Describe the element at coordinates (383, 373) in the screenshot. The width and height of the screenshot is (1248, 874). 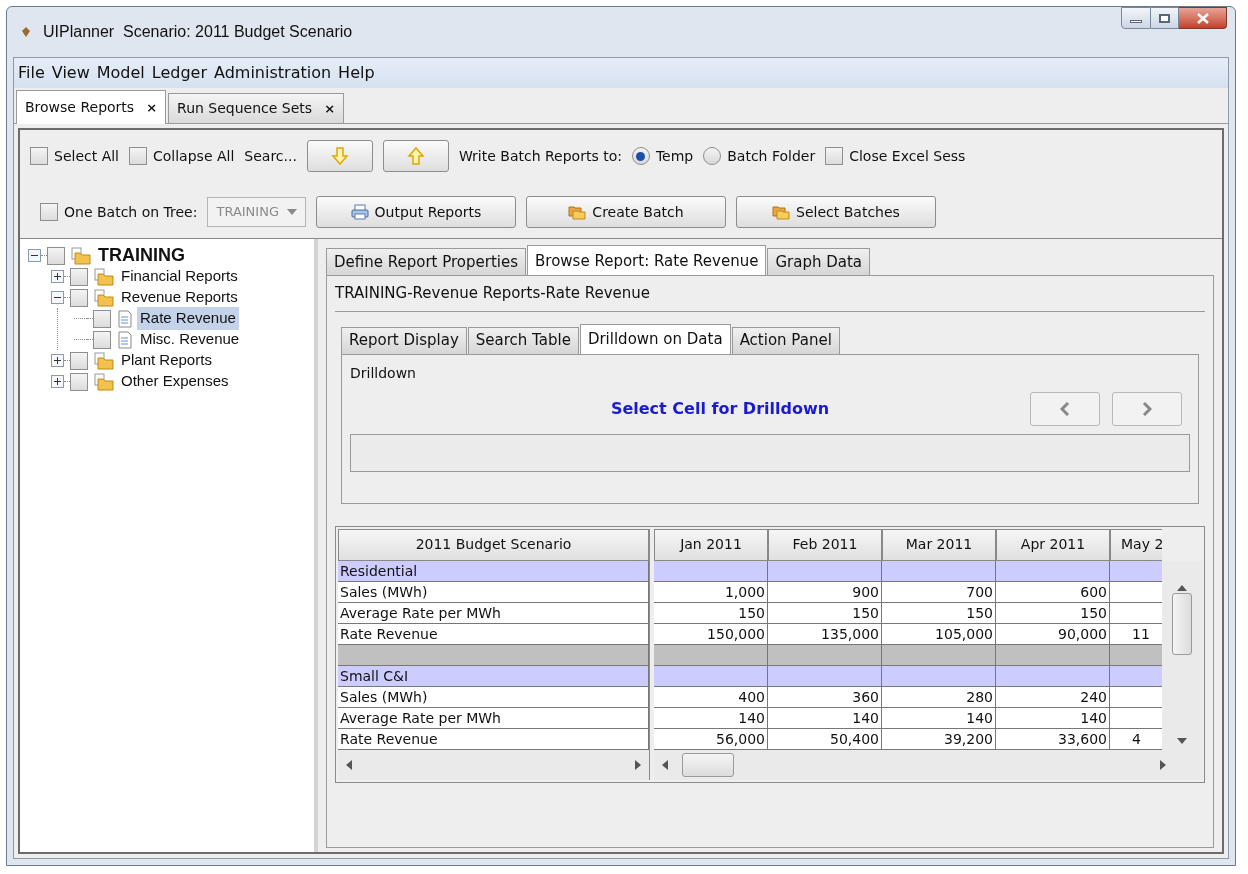
I see `group-title: Drilldown` at that location.